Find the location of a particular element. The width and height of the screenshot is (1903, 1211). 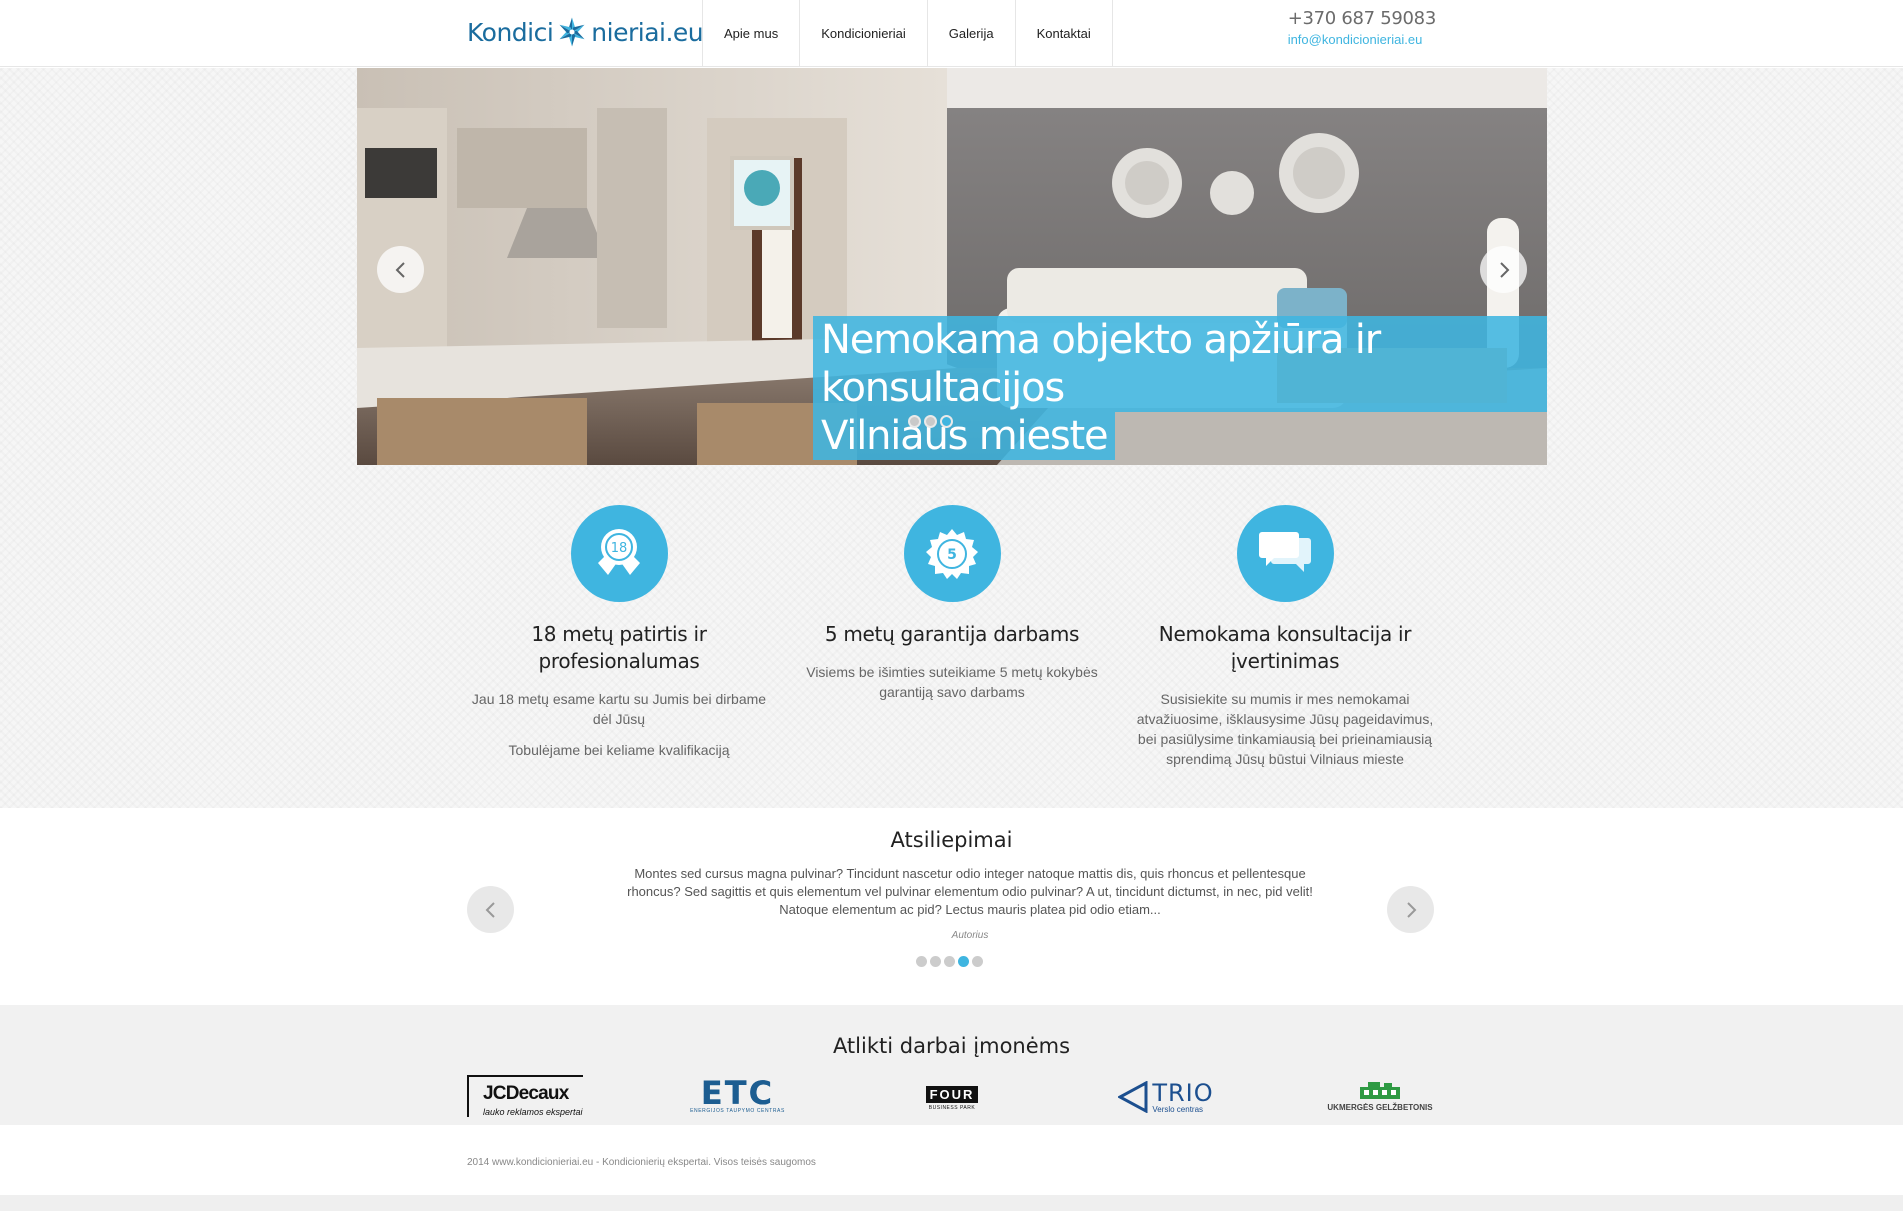

site-logo: Kondici nieriai.eu is located at coordinates (585, 32).